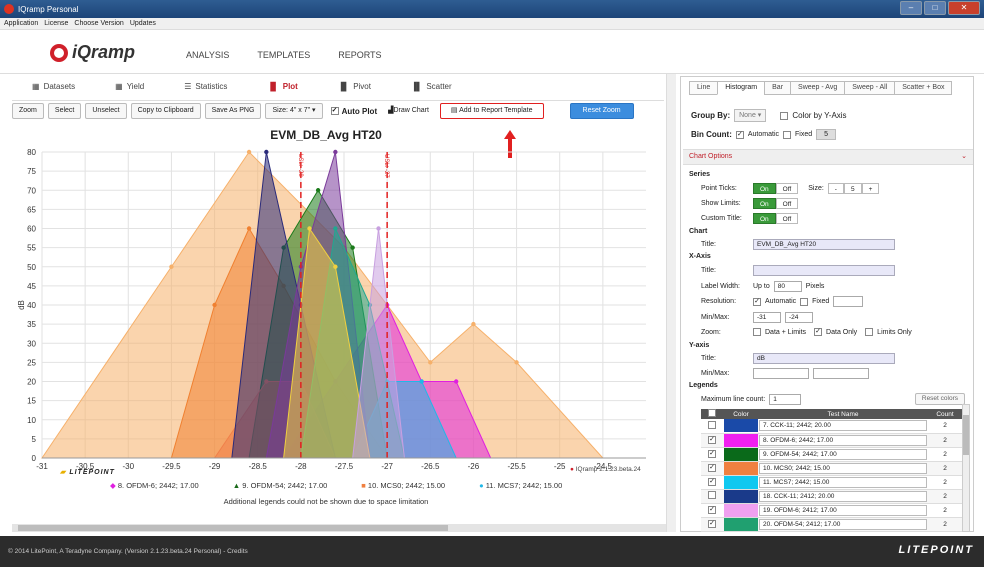 The width and height of the screenshot is (984, 567). I want to click on copy-to-clipboard-button: Copy to Clipboard, so click(165, 111).